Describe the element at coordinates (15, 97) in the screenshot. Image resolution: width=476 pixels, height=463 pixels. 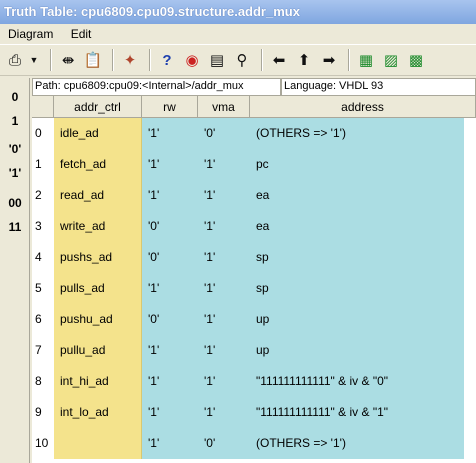
I see `palette-value: 0` at that location.